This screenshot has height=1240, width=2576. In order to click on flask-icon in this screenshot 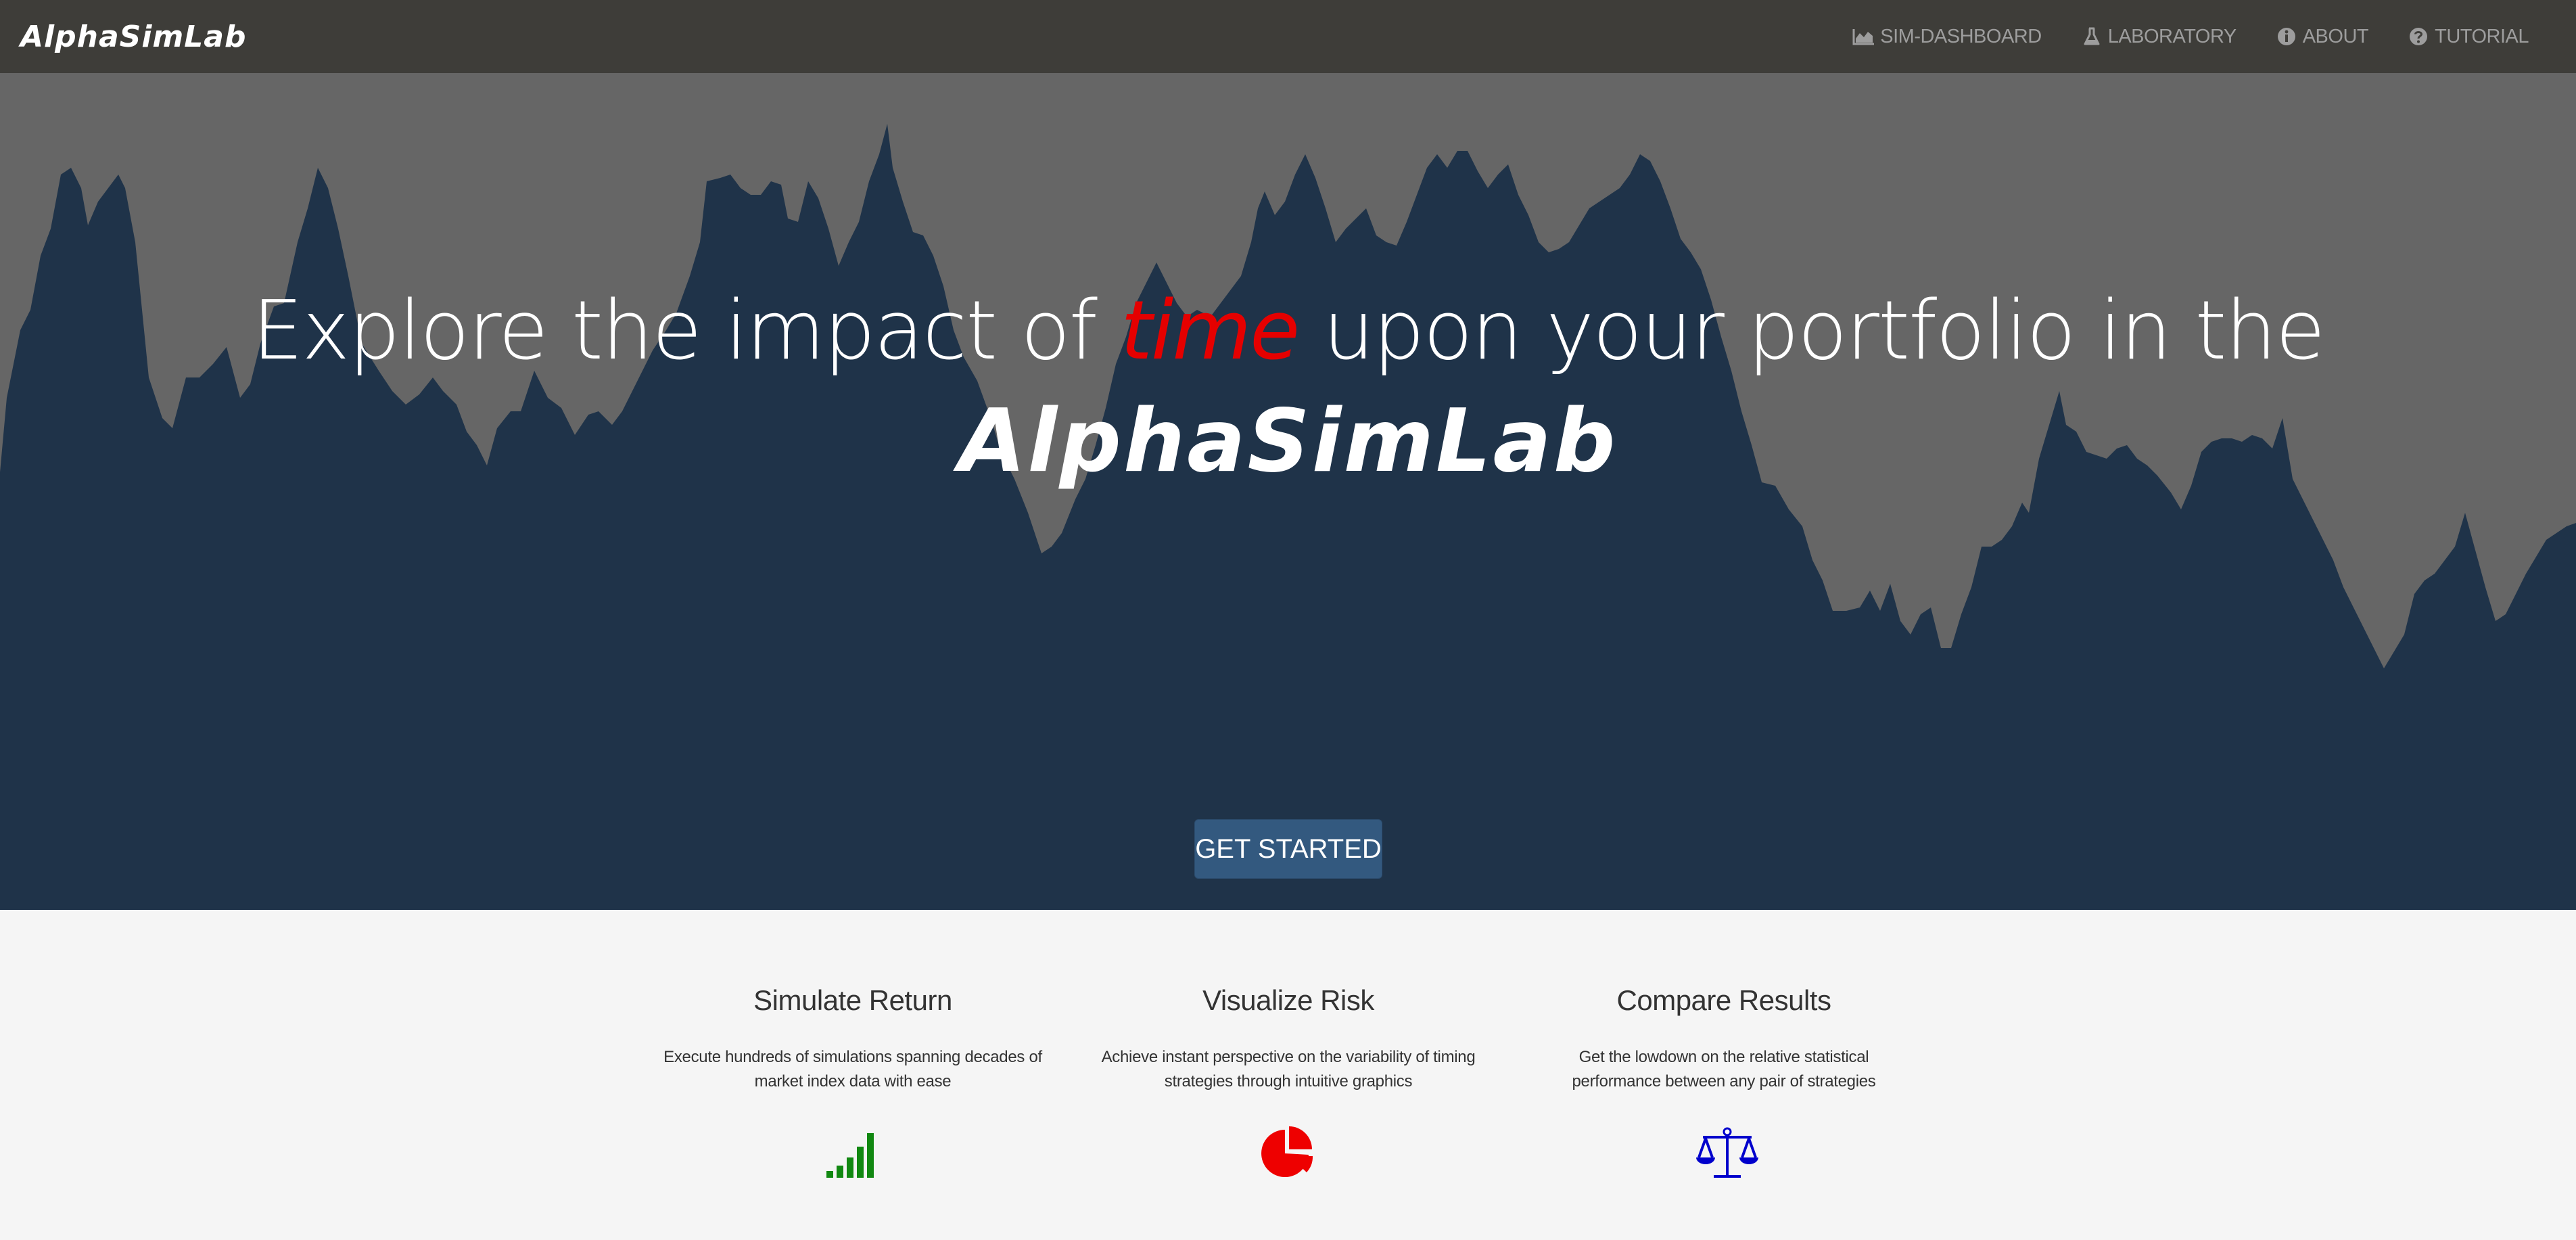, I will do `click(2092, 36)`.